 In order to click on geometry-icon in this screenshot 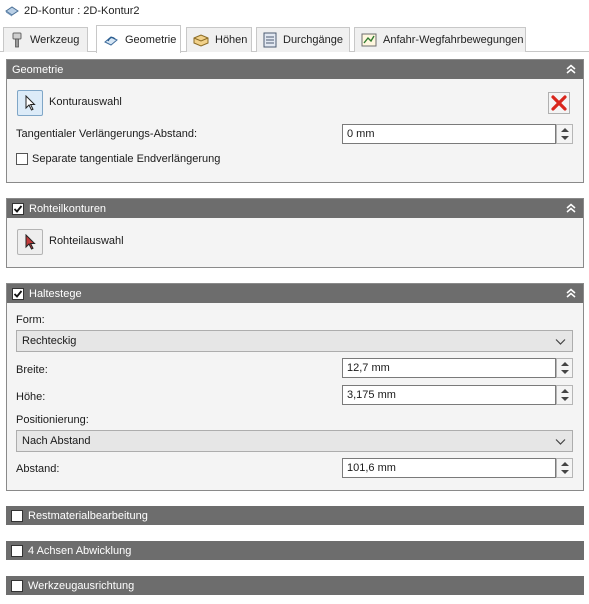, I will do `click(111, 40)`.